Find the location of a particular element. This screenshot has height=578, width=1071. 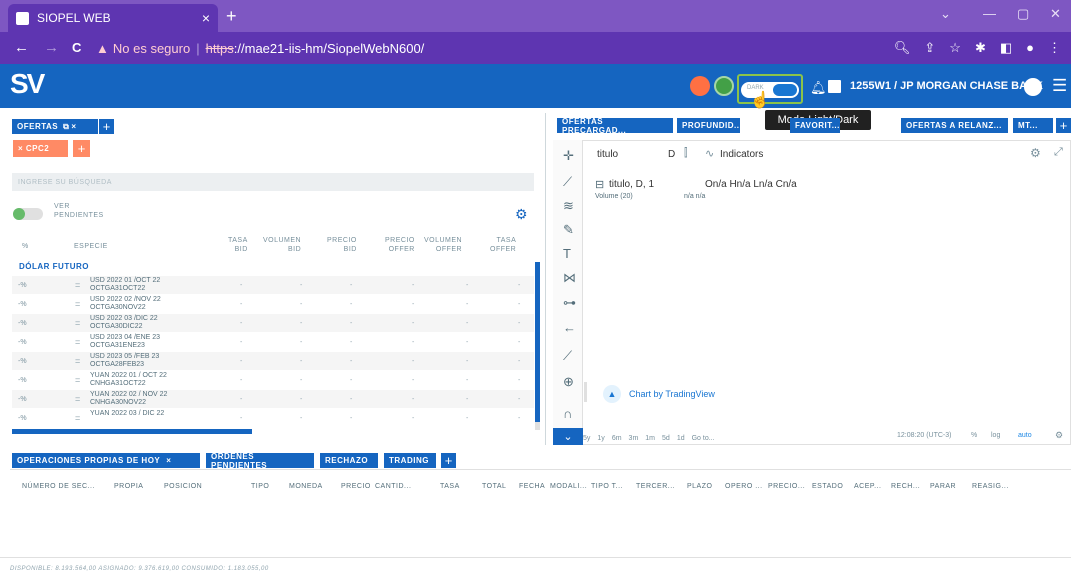

ops-column-header: TIPO is located at coordinates (260, 486).